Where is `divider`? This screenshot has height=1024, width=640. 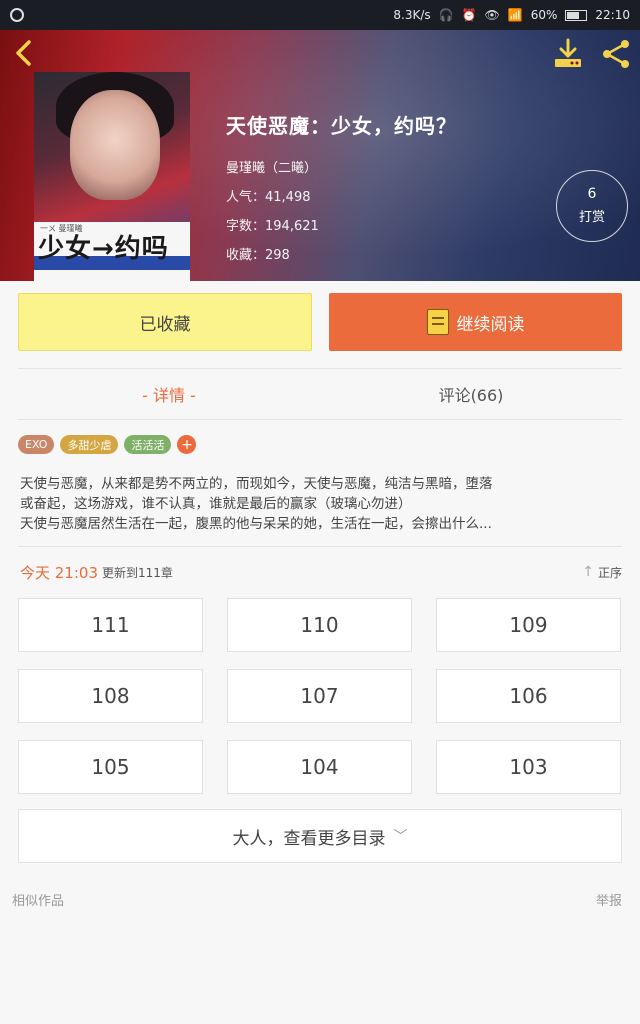 divider is located at coordinates (320, 546).